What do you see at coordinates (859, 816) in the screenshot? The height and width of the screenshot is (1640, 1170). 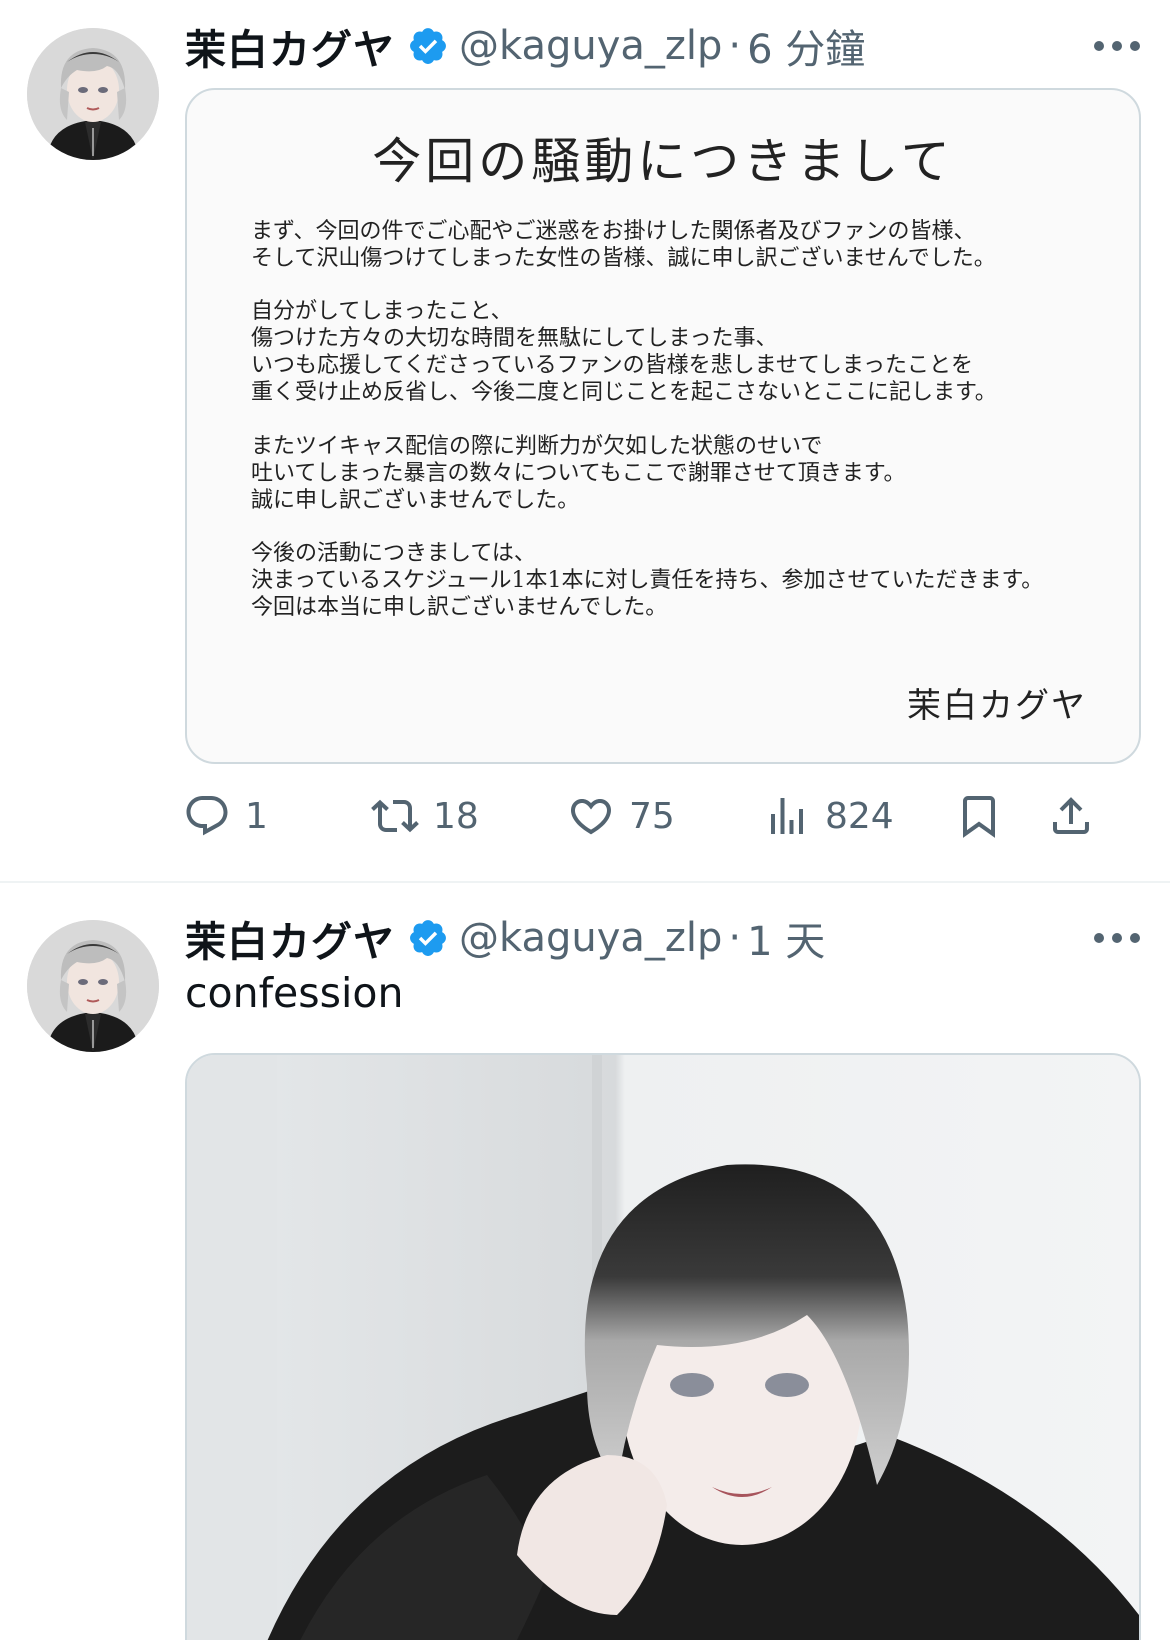 I see `views-count: 824` at bounding box center [859, 816].